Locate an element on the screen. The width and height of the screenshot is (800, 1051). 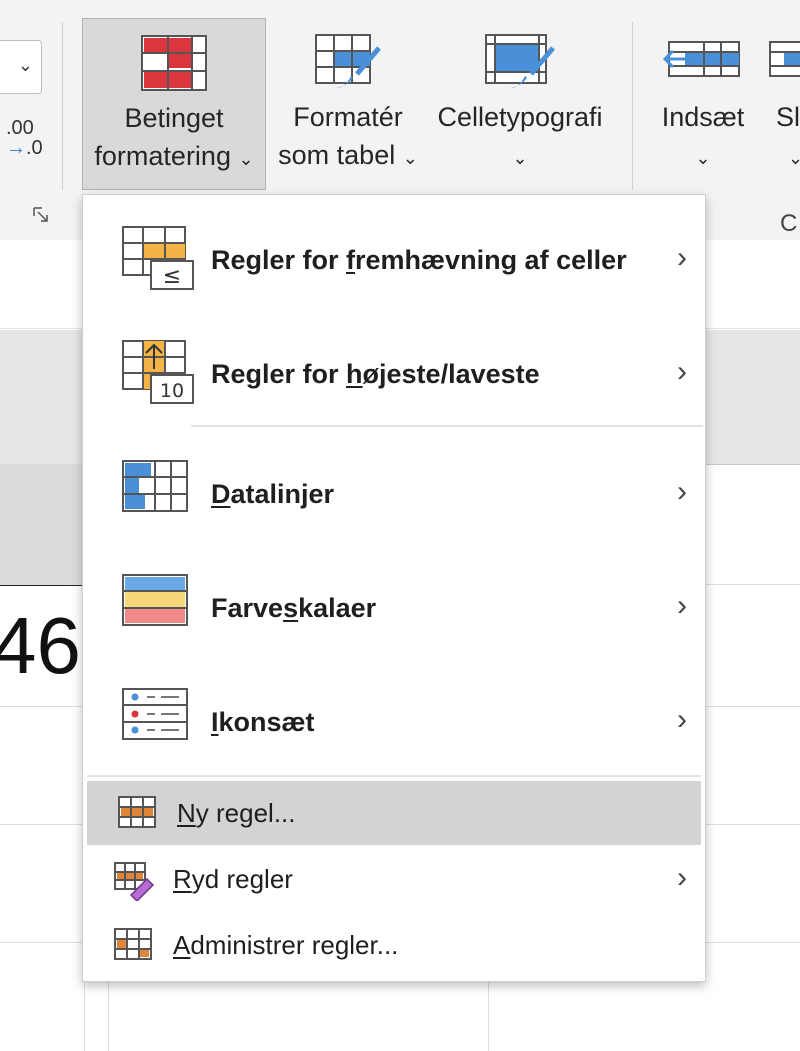
menu-item-label: Ikonsæt is located at coordinates (263, 722).